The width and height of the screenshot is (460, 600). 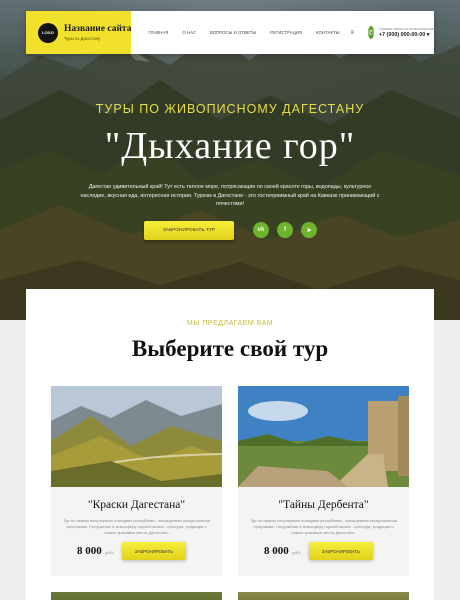 I want to click on facebook-icon: f, so click(x=285, y=230).